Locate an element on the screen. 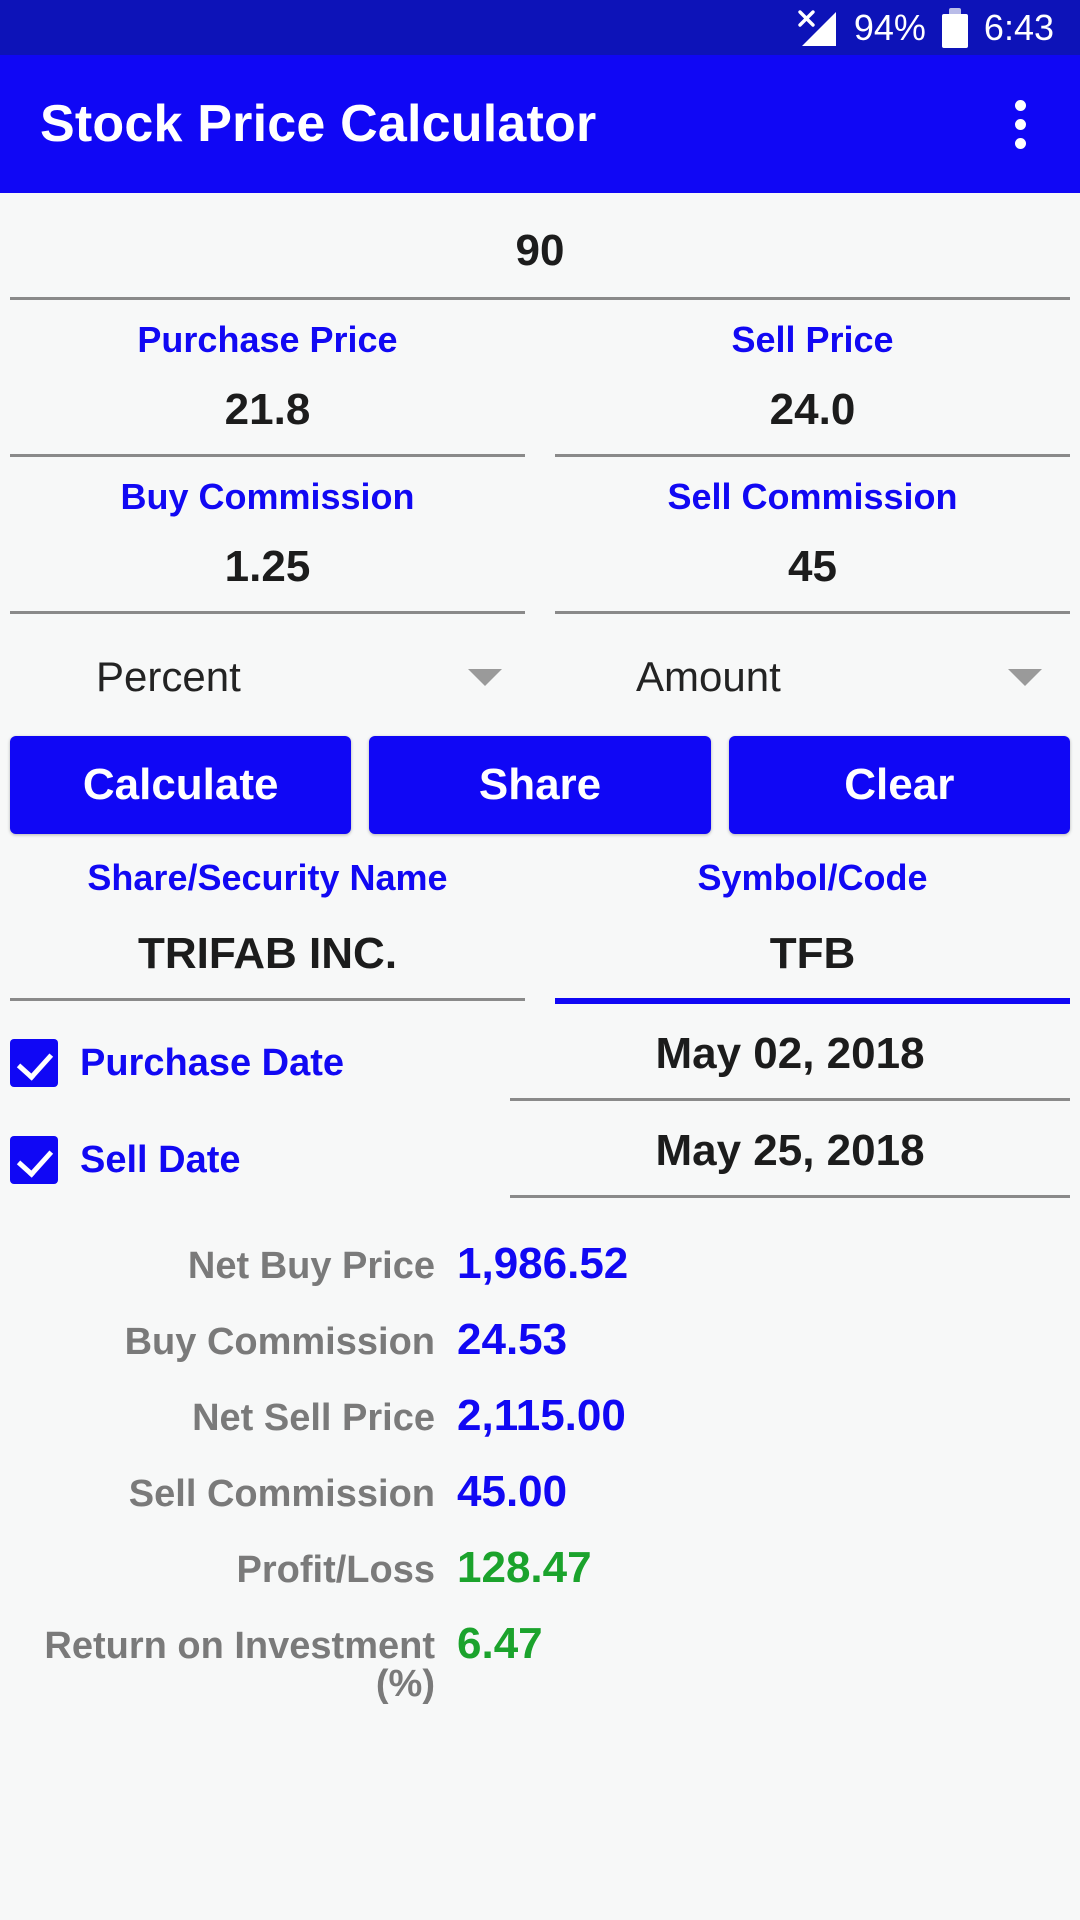 Image resolution: width=1080 pixels, height=1920 pixels. commission-values-row: 1.25 45 is located at coordinates (540, 564).